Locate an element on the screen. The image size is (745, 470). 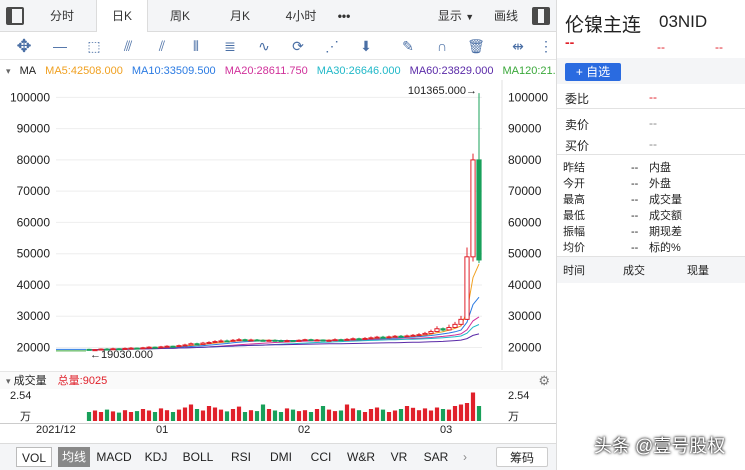
date-tick: 03 is located at coordinates (446, 430).